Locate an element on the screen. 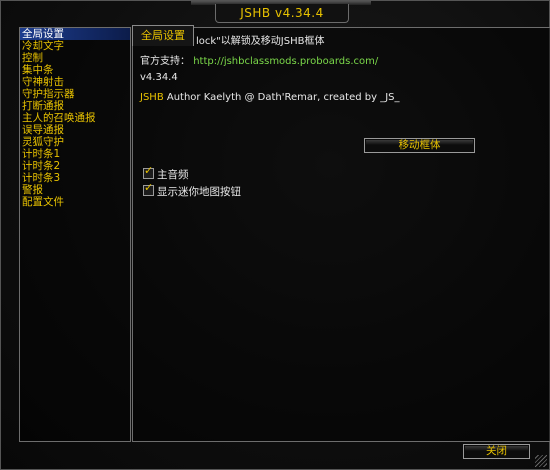  minimap-button-option: ✓ 显示迷你地图按钮 is located at coordinates (192, 189).